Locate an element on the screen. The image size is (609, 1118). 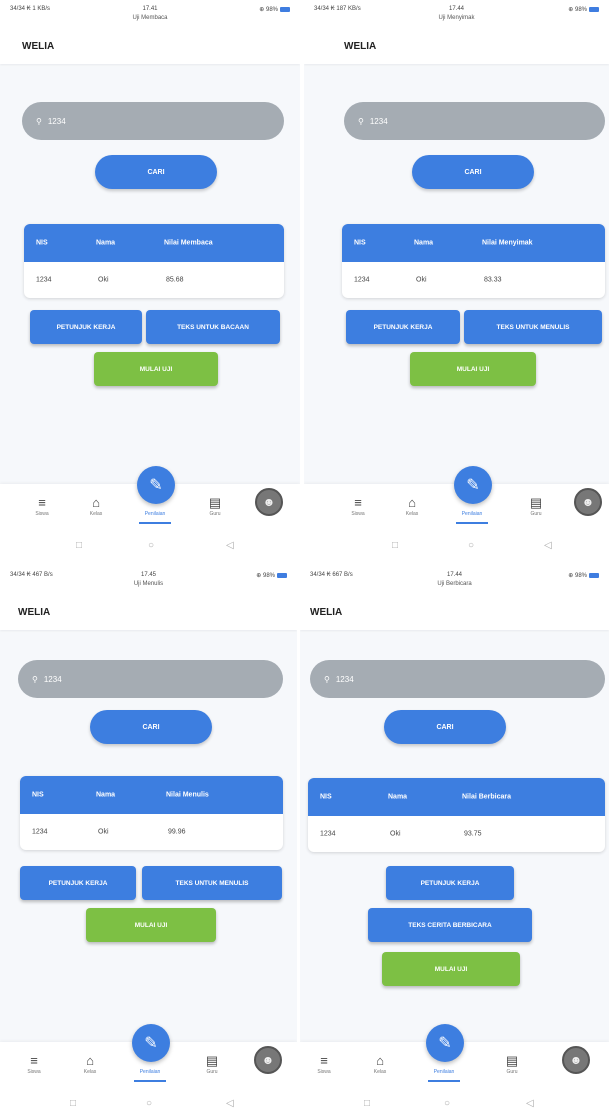
table-row: 1234 Oki 93.75 is located at coordinates (456, 834).